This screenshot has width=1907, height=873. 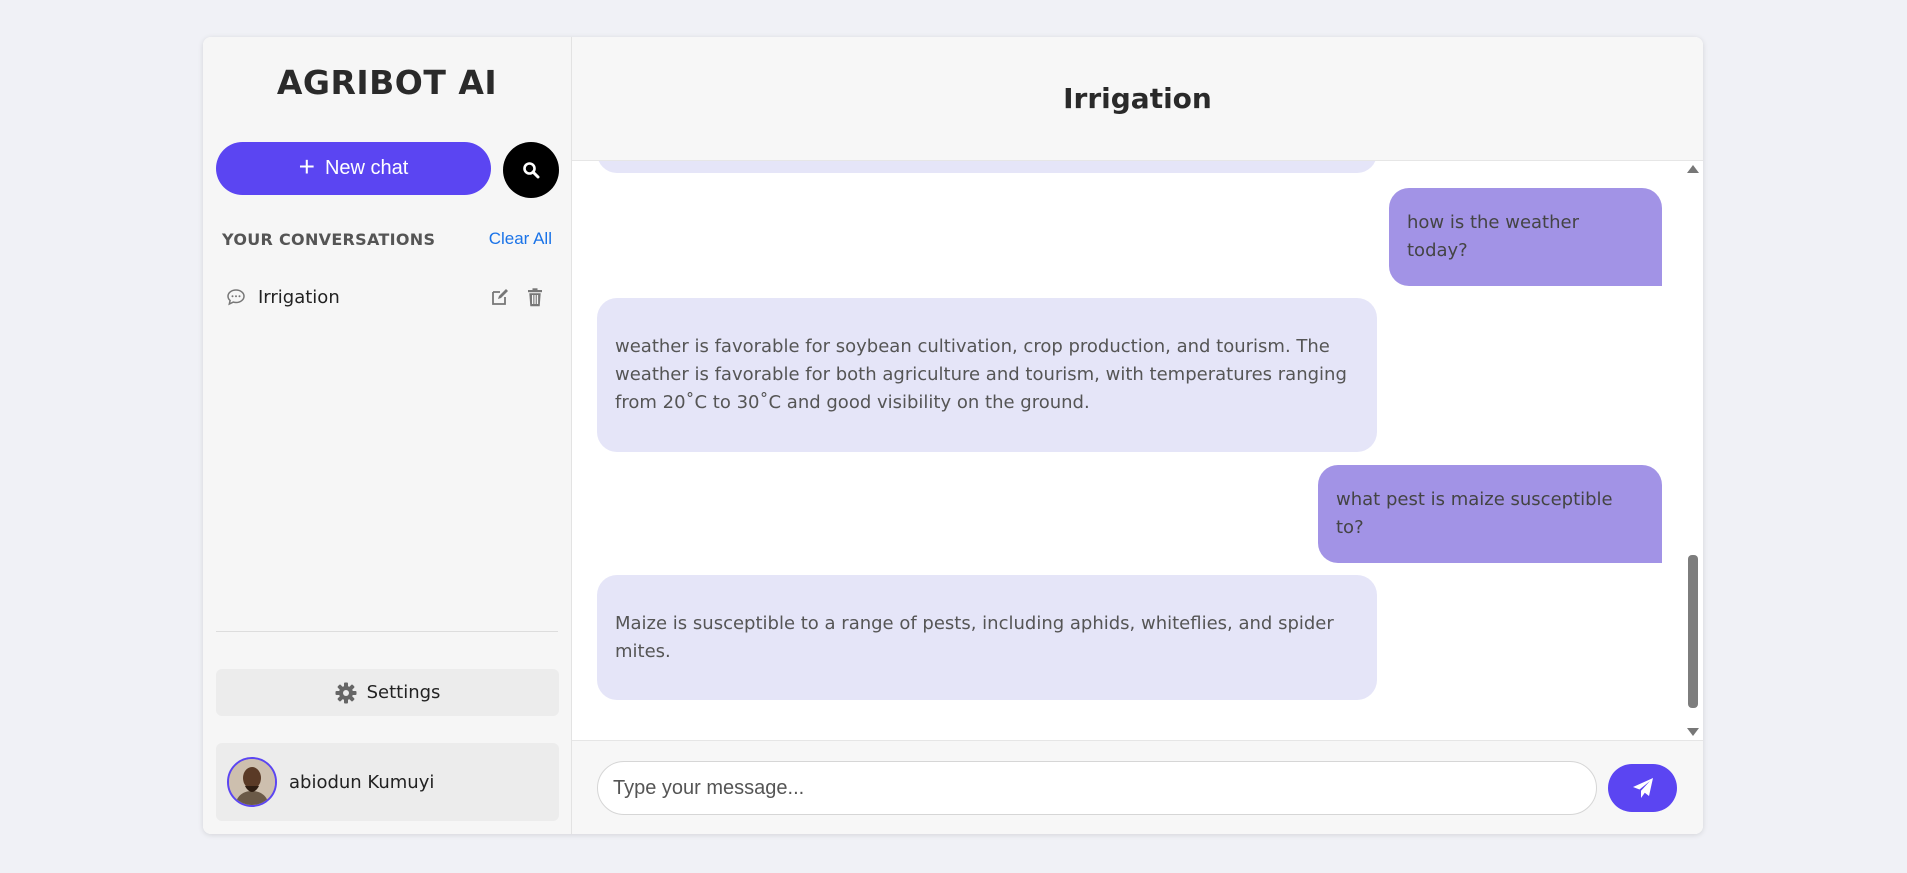 I want to click on message-input, so click(x=1097, y=788).